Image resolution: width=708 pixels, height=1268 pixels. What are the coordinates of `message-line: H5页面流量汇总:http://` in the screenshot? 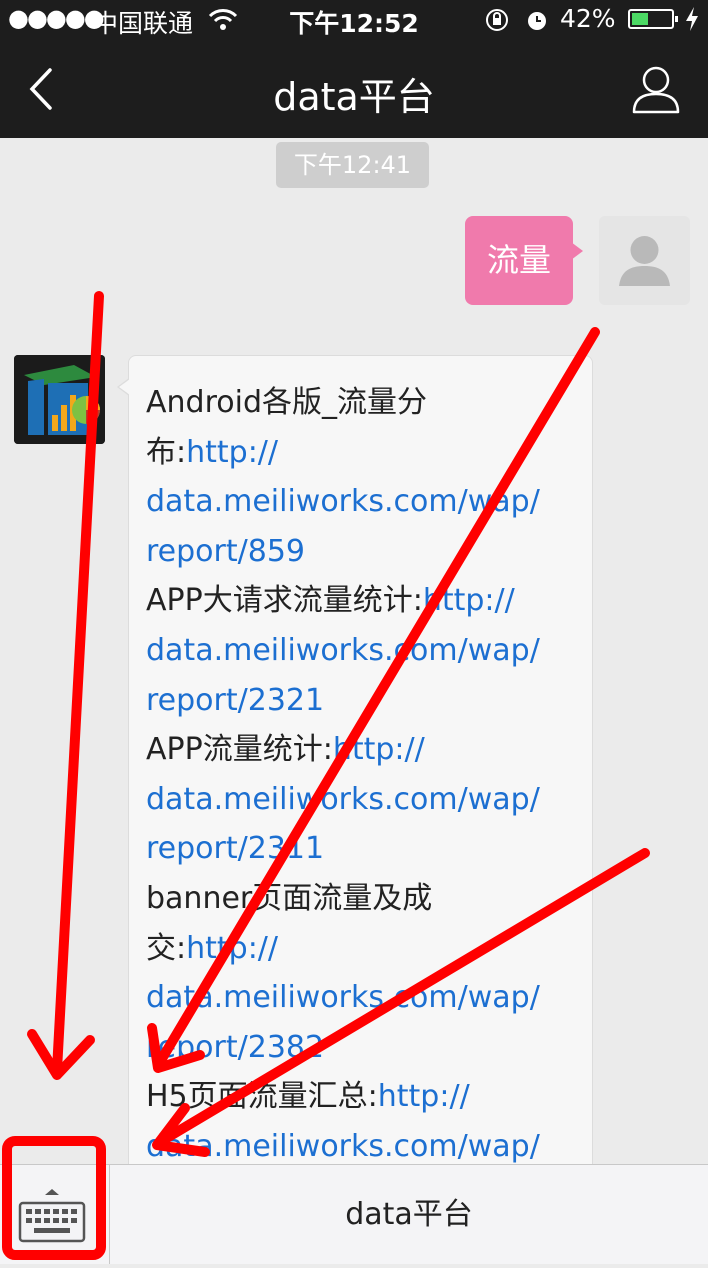 It's located at (369, 1097).